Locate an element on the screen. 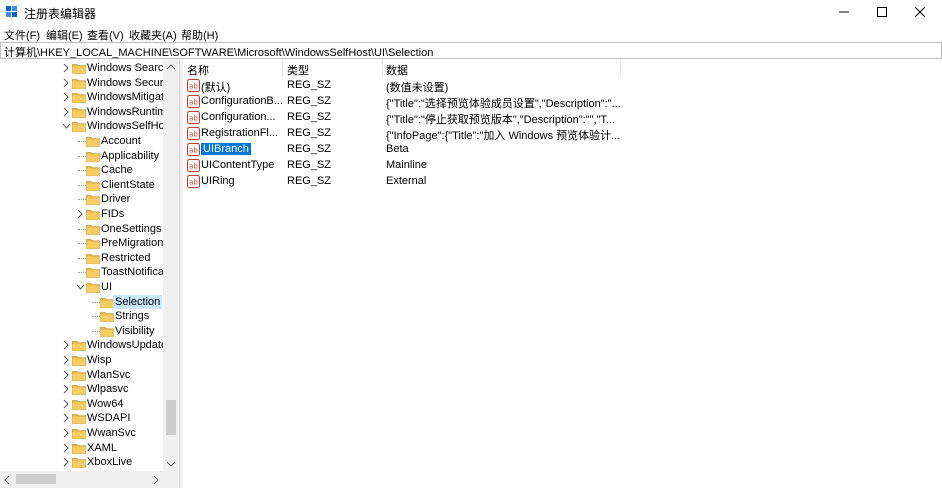 The height and width of the screenshot is (488, 942). menu-file: 文件(F) is located at coordinates (22, 35).